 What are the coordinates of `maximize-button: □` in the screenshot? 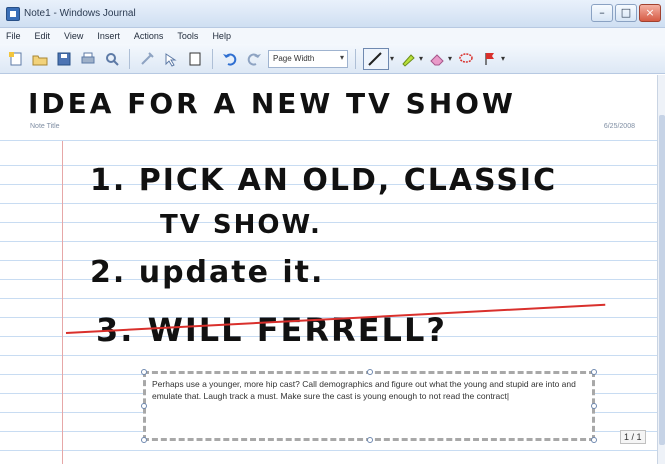 It's located at (626, 13).